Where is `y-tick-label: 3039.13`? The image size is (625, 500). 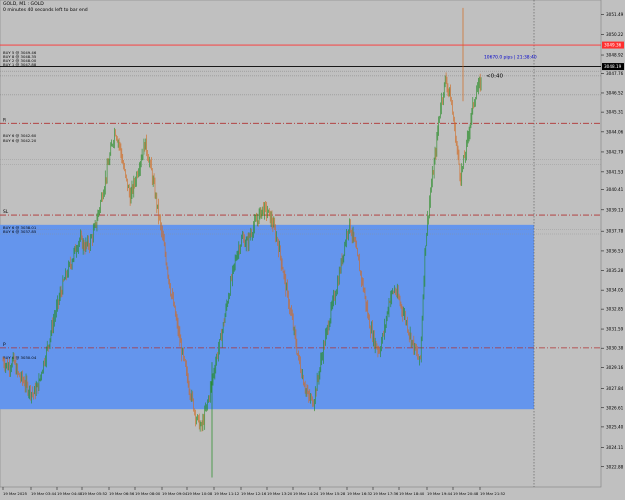
y-tick-label: 3039.13 is located at coordinates (615, 209).